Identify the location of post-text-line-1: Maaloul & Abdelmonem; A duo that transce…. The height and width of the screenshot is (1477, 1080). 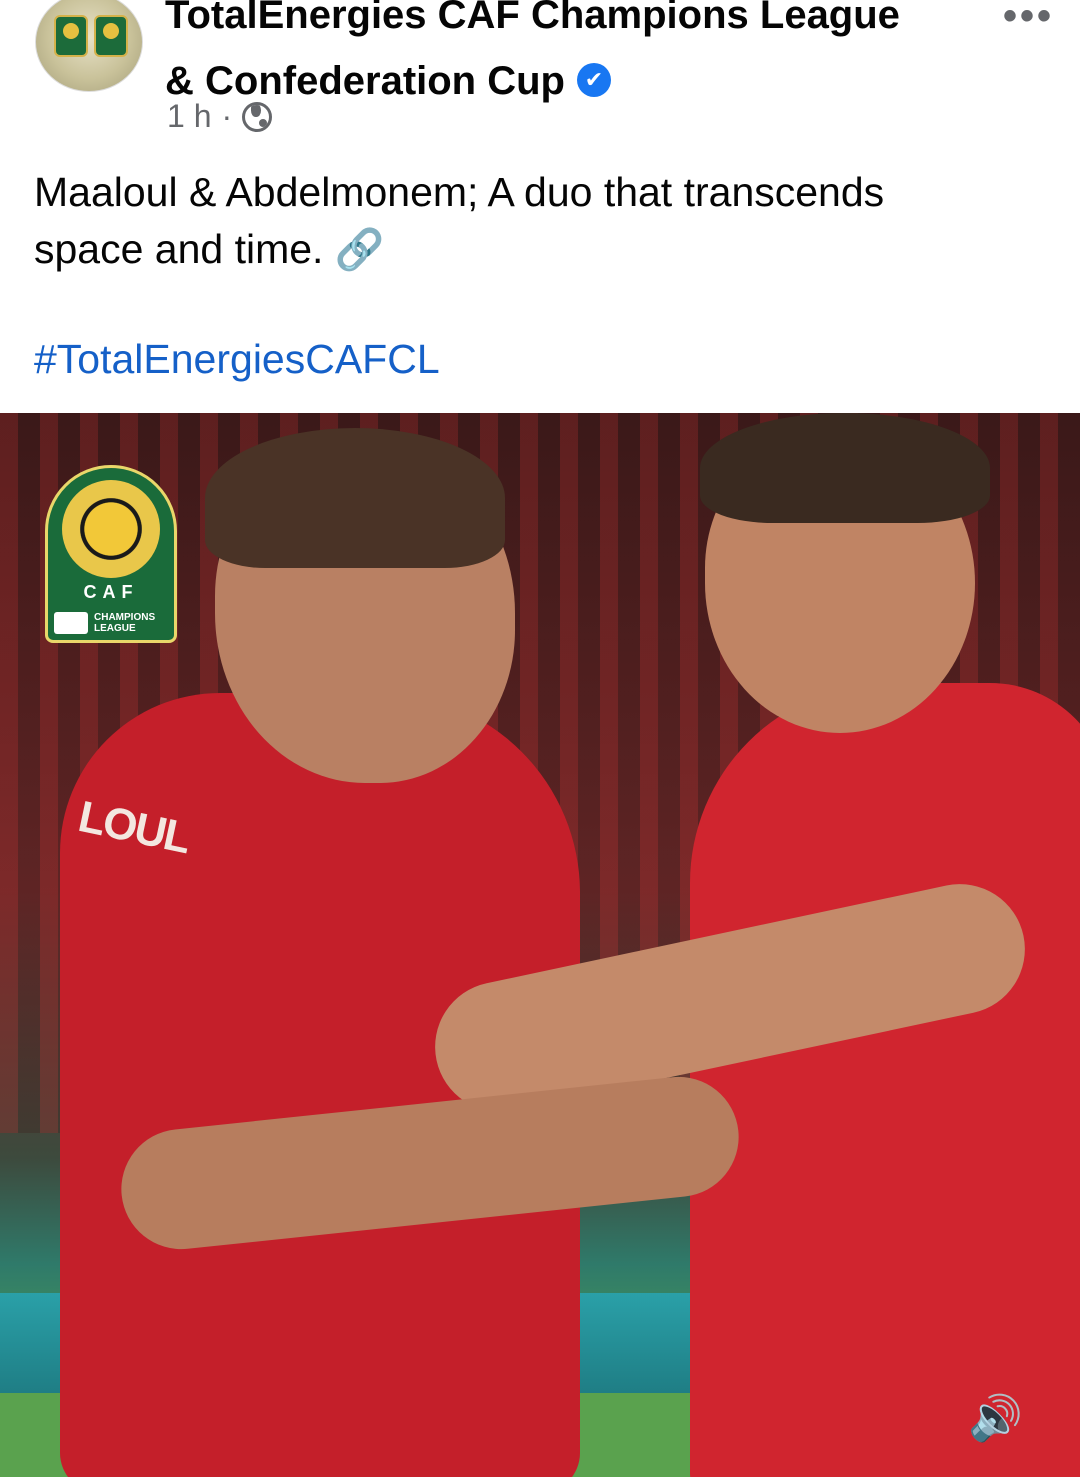
(459, 192).